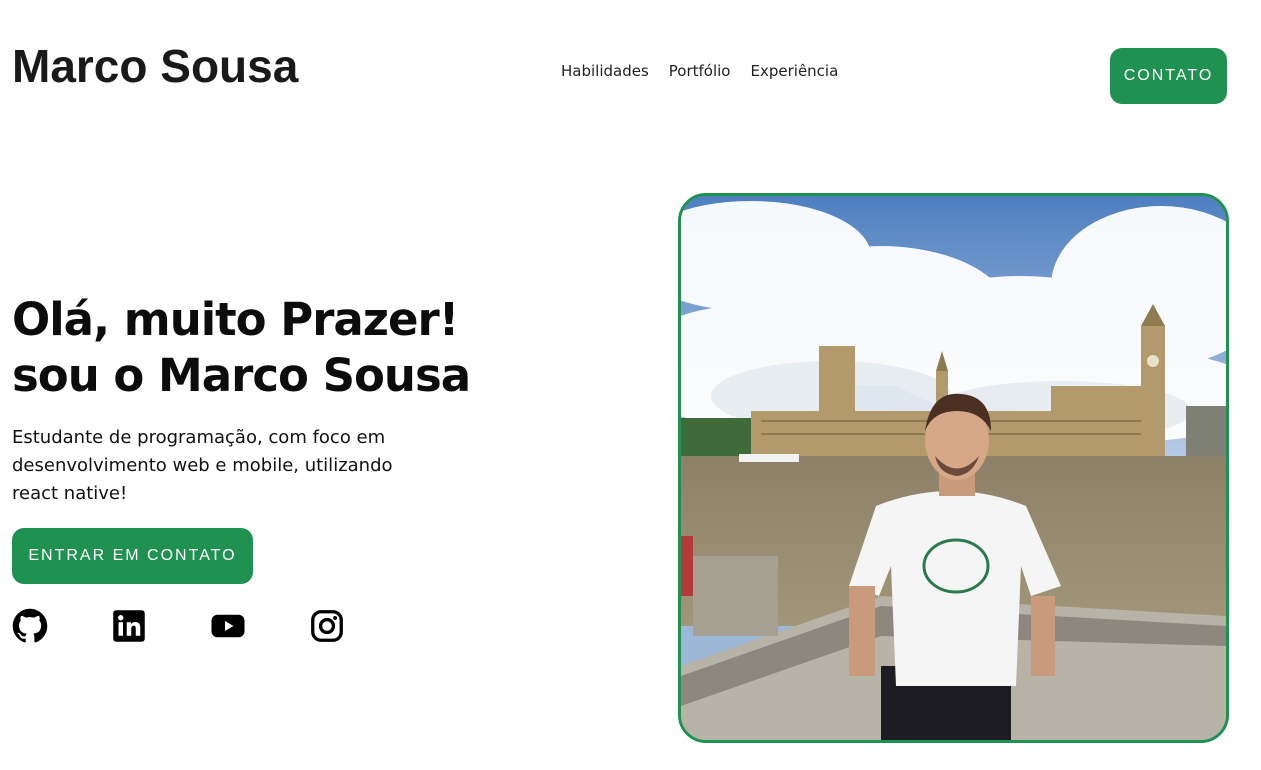 The image size is (1261, 770). Describe the element at coordinates (241, 375) in the screenshot. I see `hero-title-line-2: sou o Marco Sousa` at that location.